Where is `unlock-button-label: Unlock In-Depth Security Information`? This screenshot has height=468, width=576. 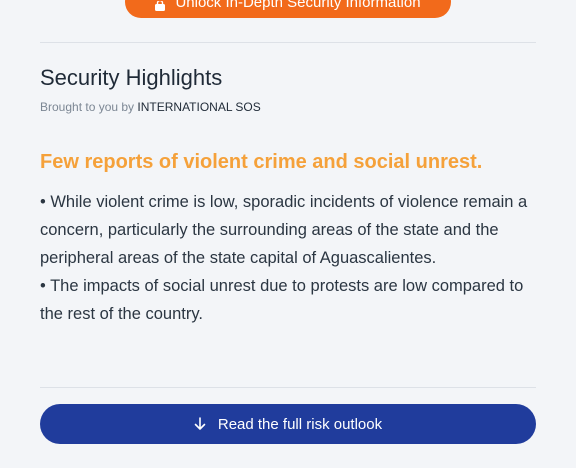 unlock-button-label: Unlock In-Depth Security Information is located at coordinates (298, 5).